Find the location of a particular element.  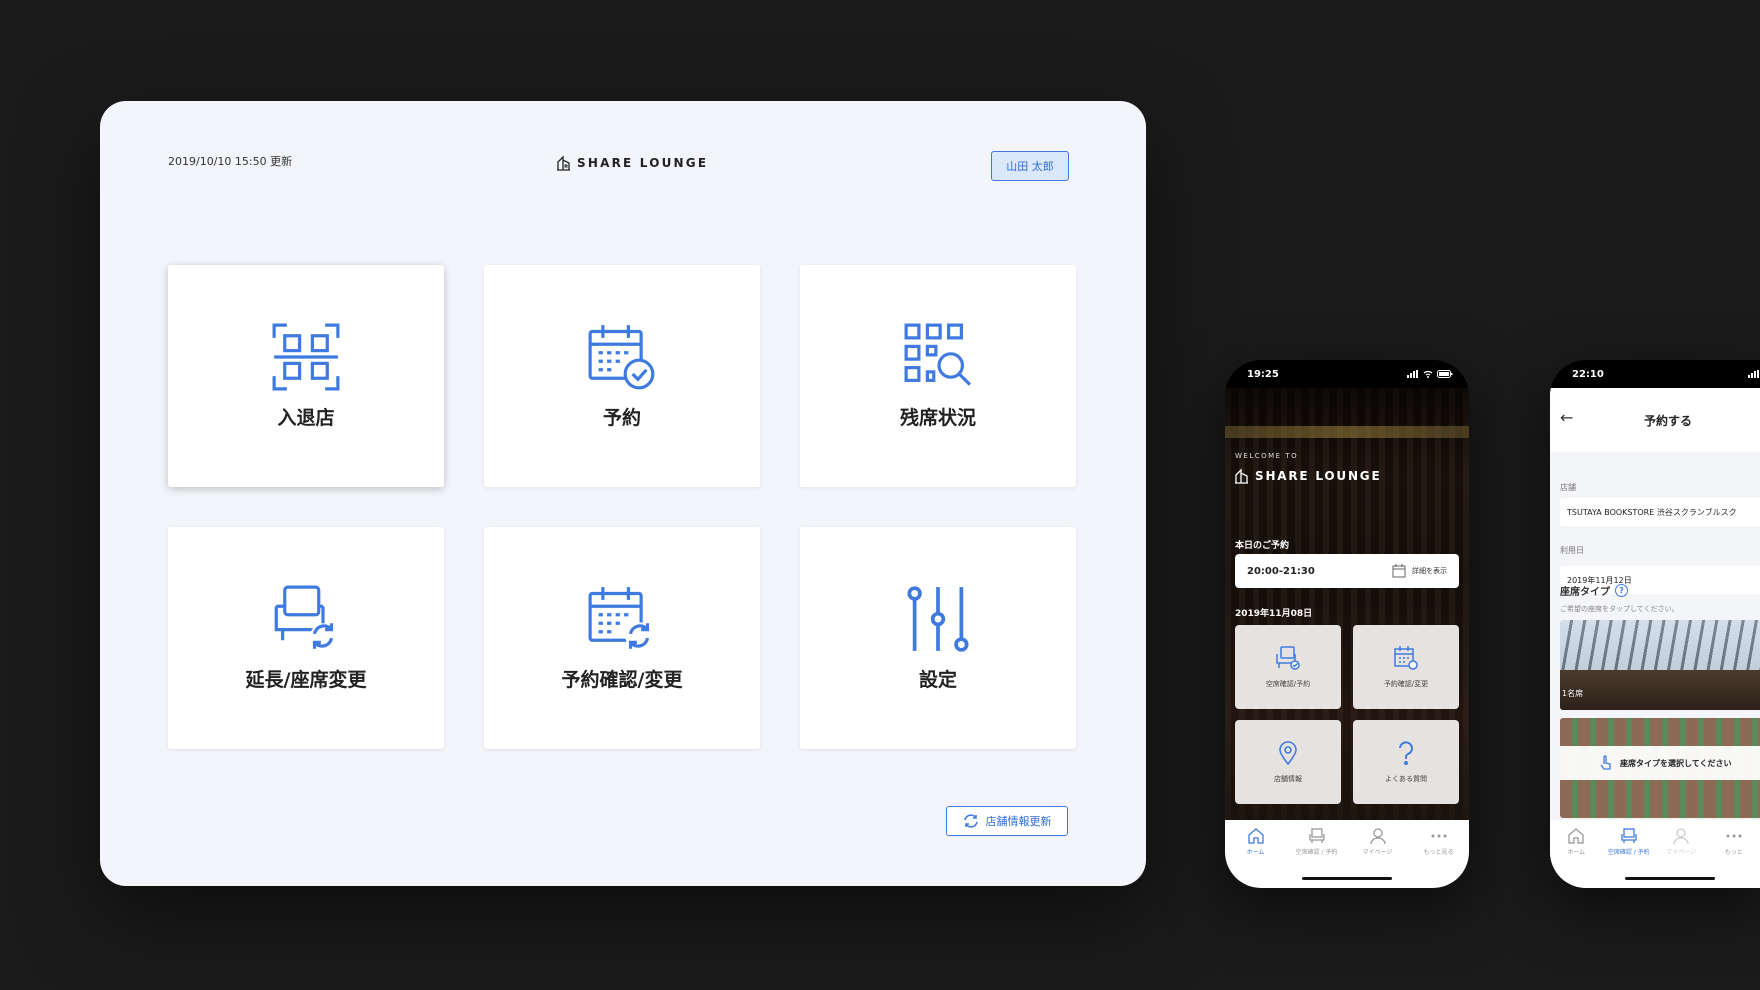

select-seat-toast: 座席タイプを選択してください is located at coordinates (1660, 763).